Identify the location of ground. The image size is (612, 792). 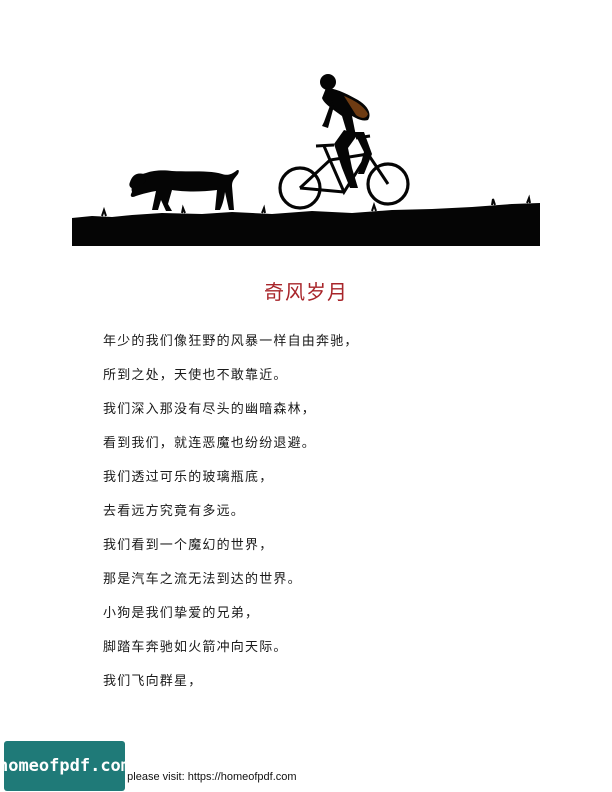
(306, 224).